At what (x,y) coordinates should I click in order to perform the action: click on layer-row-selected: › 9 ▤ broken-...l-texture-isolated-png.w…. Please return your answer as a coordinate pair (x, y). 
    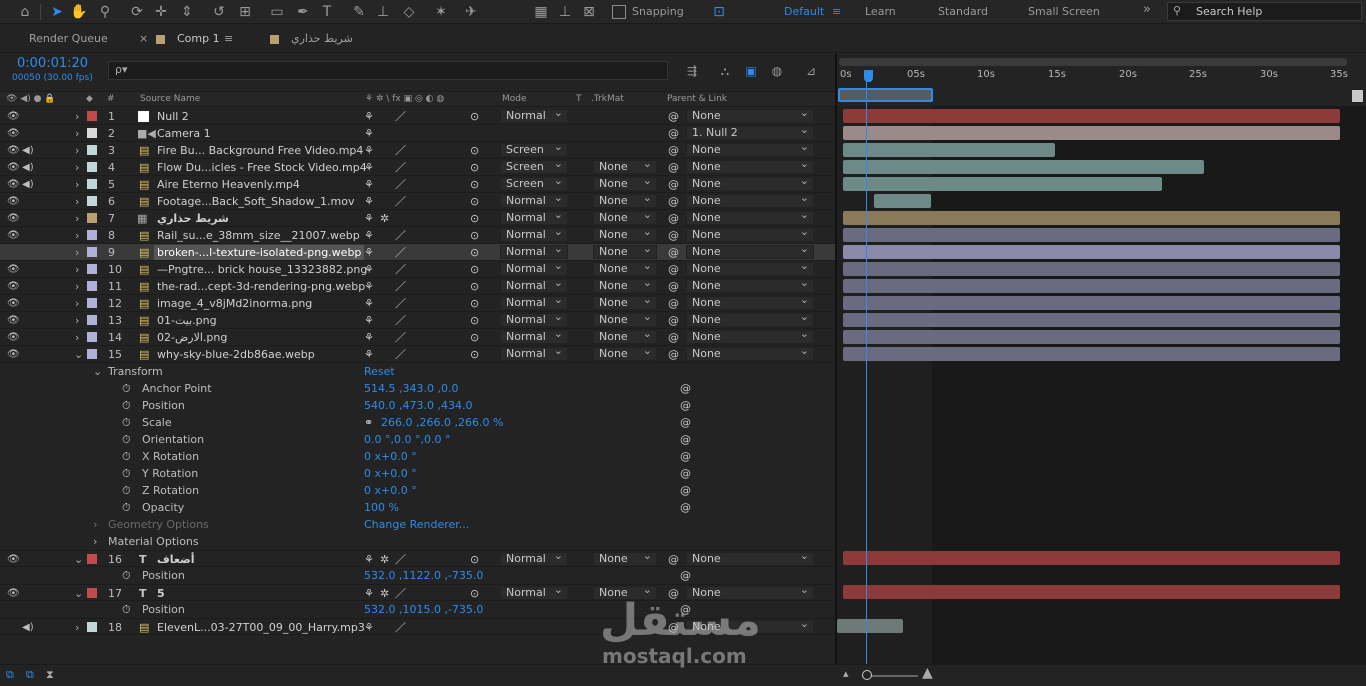
    Looking at the image, I should click on (417, 252).